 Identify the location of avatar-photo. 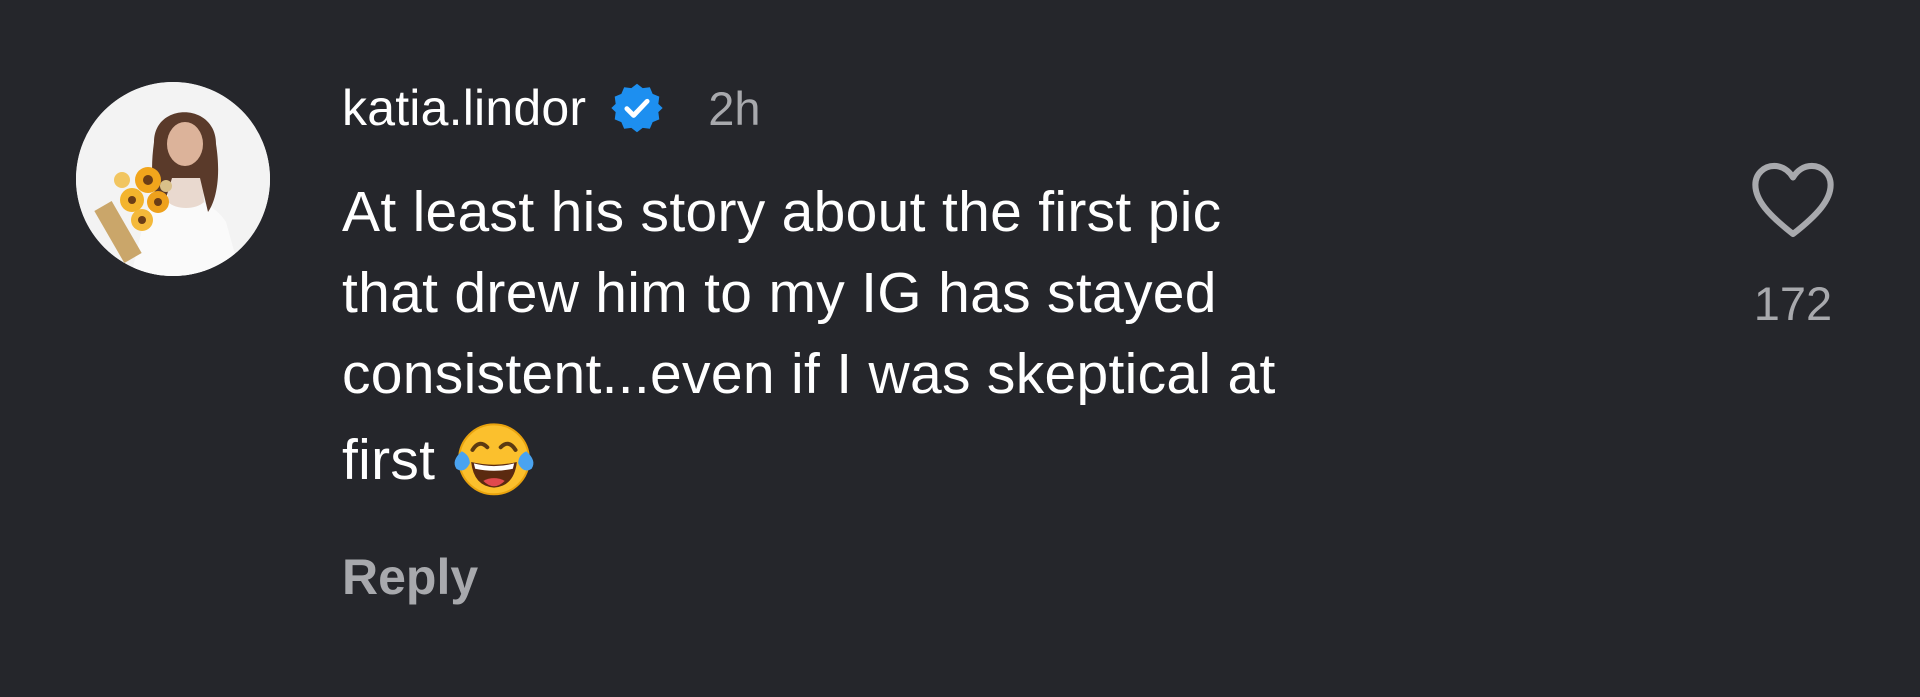
(173, 179).